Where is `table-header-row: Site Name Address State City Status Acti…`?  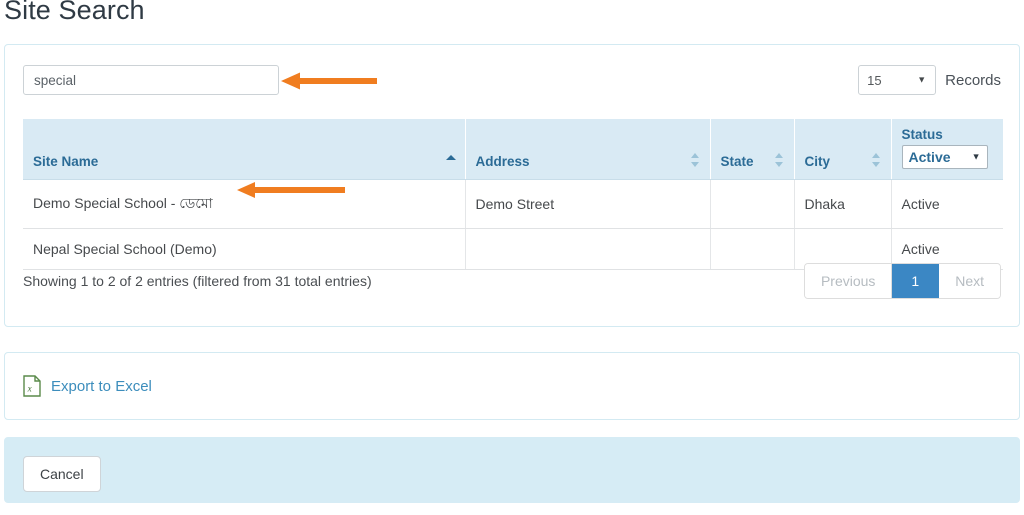
table-header-row: Site Name Address State City Status Acti… is located at coordinates (513, 149).